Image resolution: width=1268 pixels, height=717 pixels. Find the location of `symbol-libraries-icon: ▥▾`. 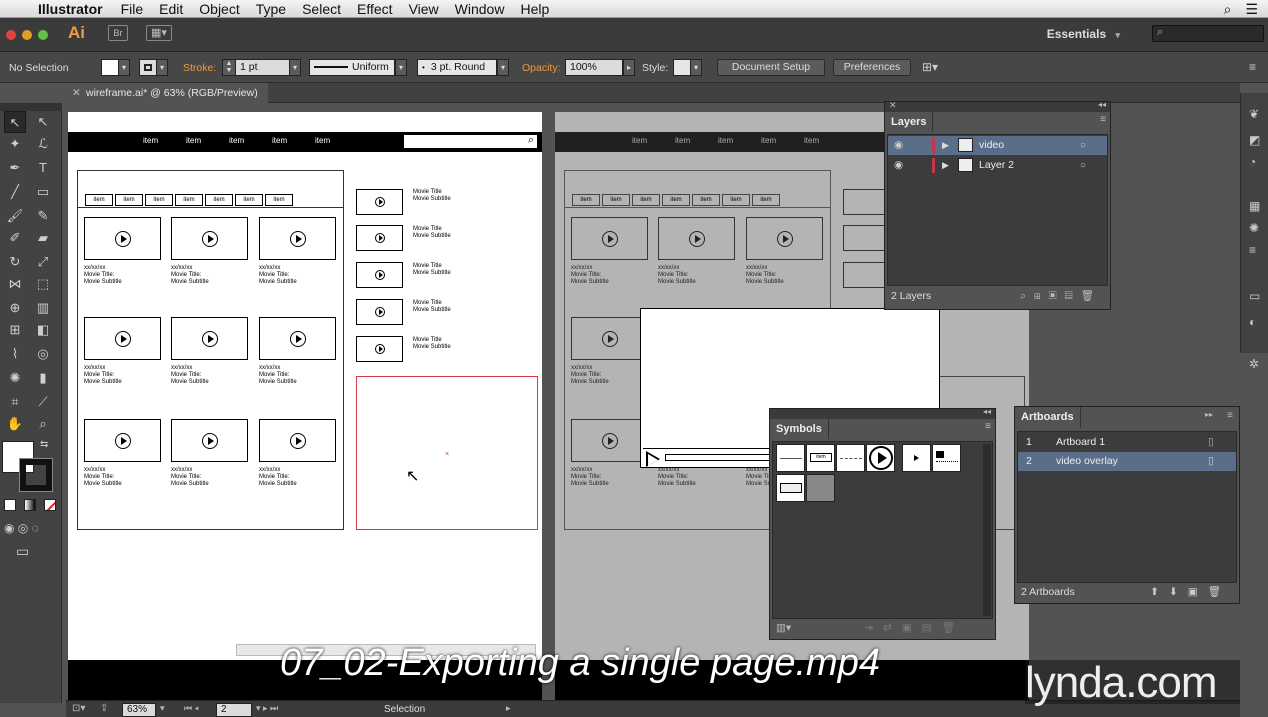

symbol-libraries-icon: ▥▾ is located at coordinates (783, 628).